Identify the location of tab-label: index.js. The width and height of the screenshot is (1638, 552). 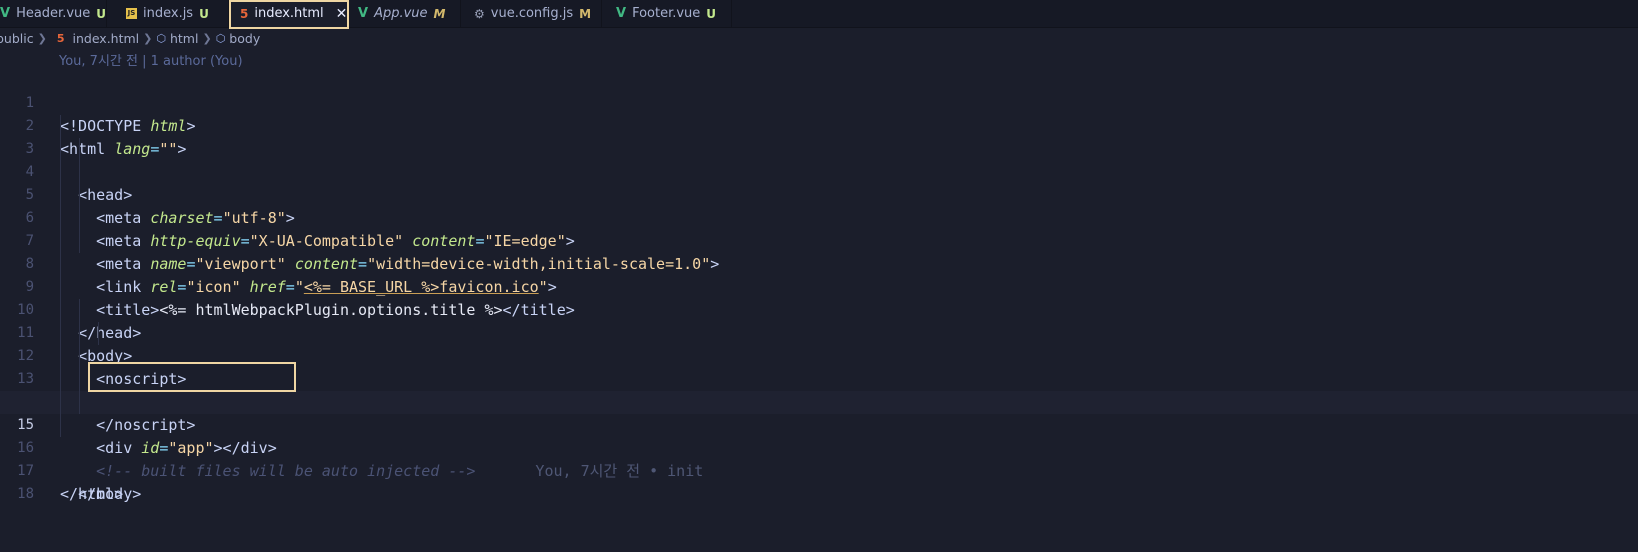
(168, 13).